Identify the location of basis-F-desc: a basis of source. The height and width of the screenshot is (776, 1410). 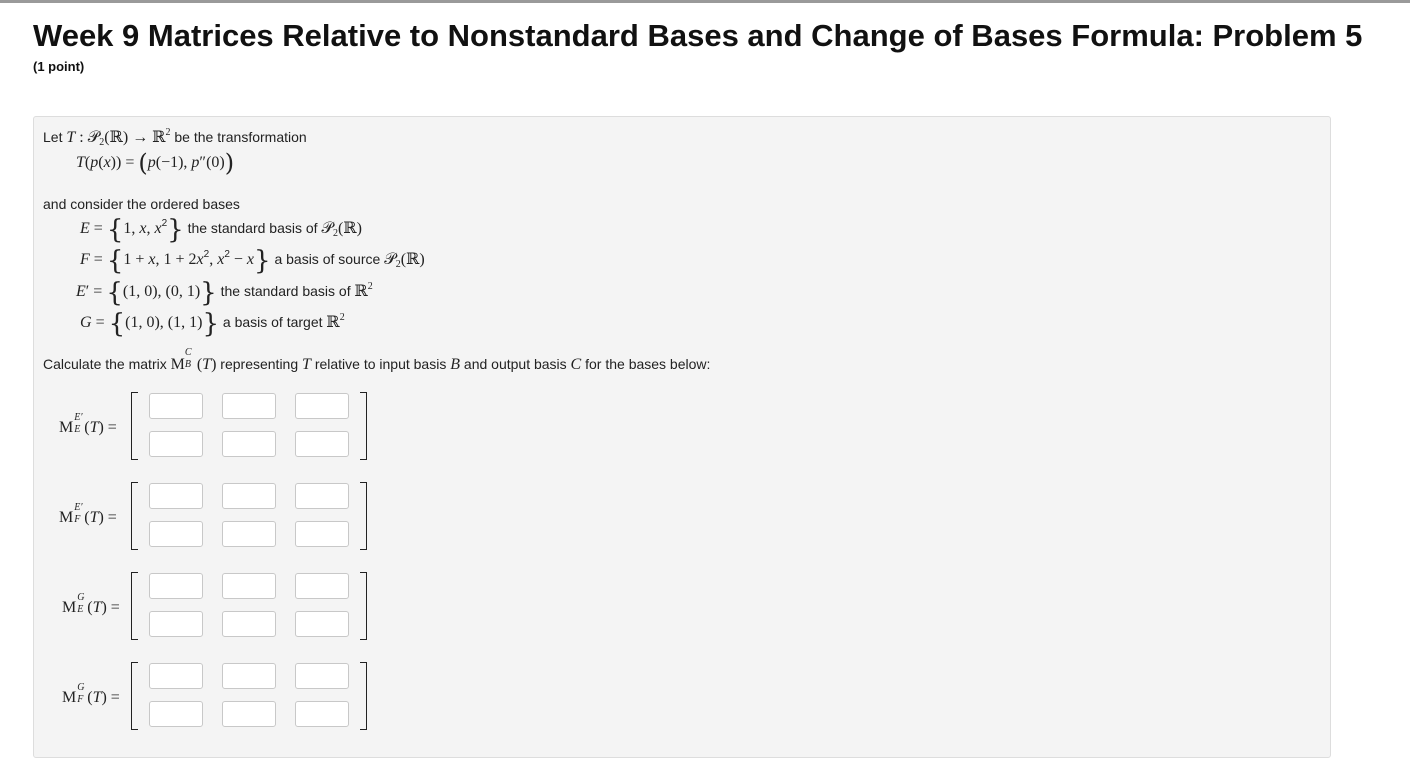
(327, 259).